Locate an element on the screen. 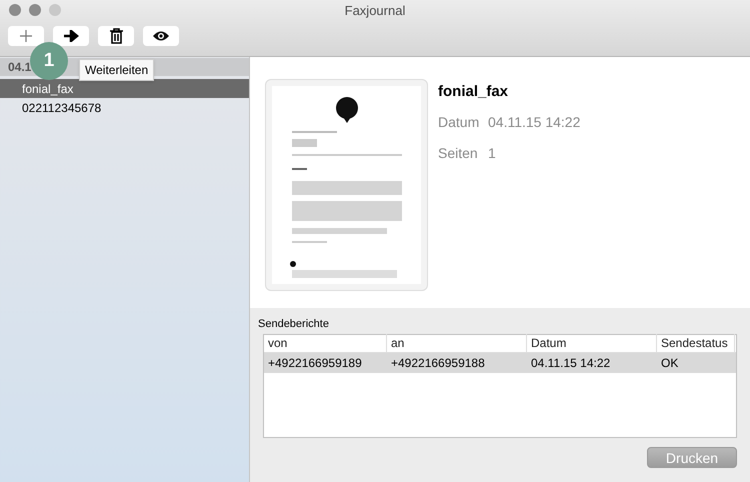 Image resolution: width=750 pixels, height=482 pixels. column-header: Sendestatus is located at coordinates (696, 343).